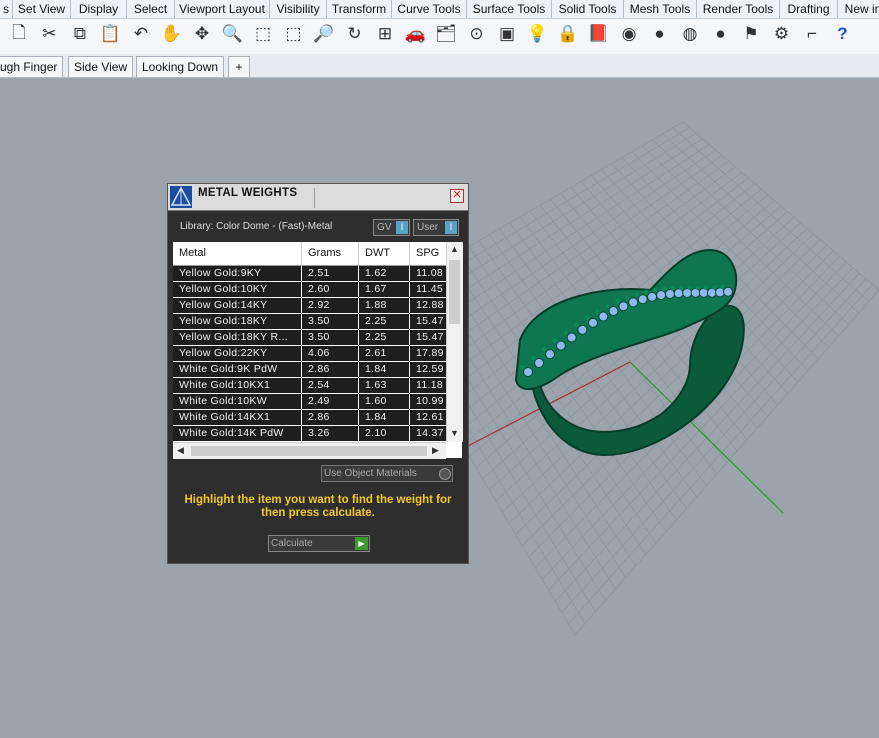  Describe the element at coordinates (80, 34) in the screenshot. I see `copy-icon: ⧉` at that location.